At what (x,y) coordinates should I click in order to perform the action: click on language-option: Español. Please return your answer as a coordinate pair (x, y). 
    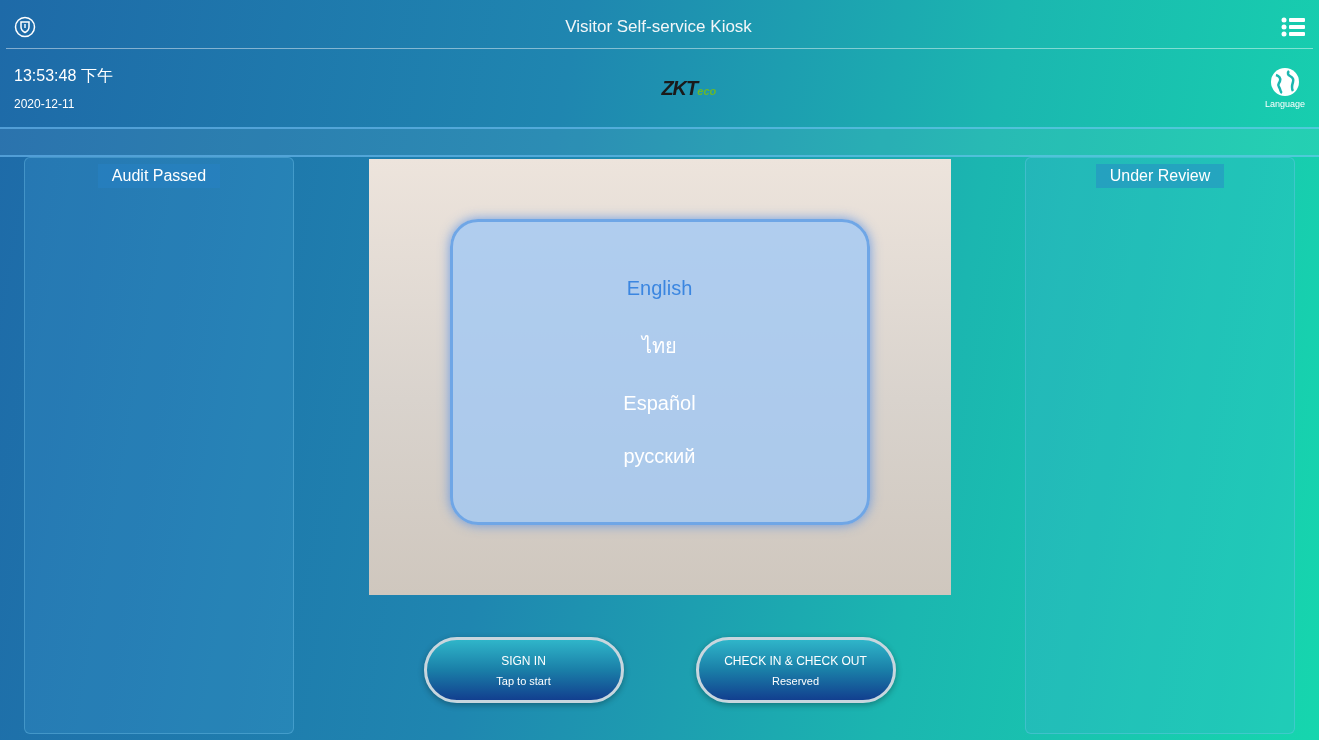
    Looking at the image, I should click on (659, 403).